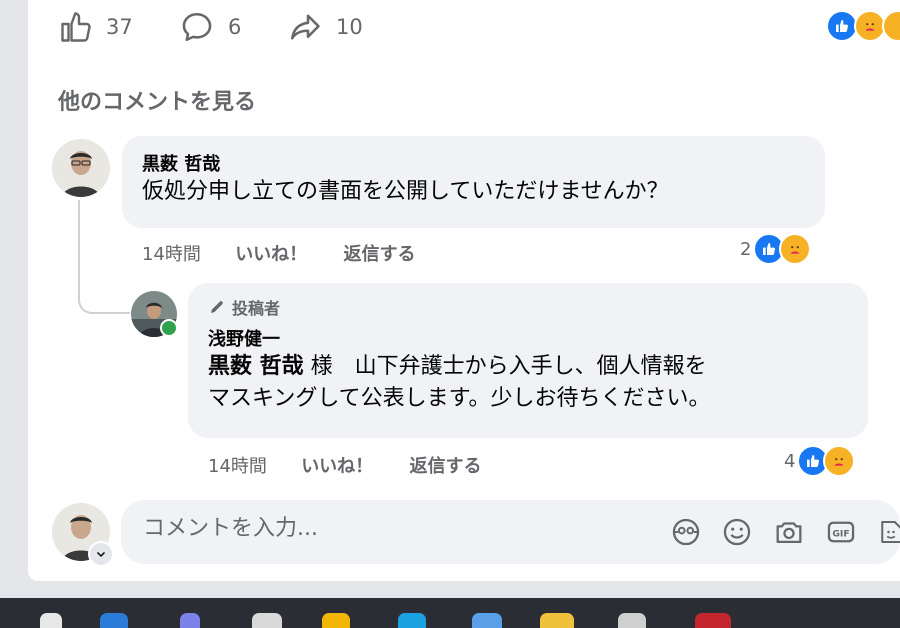  Describe the element at coordinates (505, 366) in the screenshot. I see `reply-text-line1: 様 山下弁護士から入手し、個人情報を` at that location.